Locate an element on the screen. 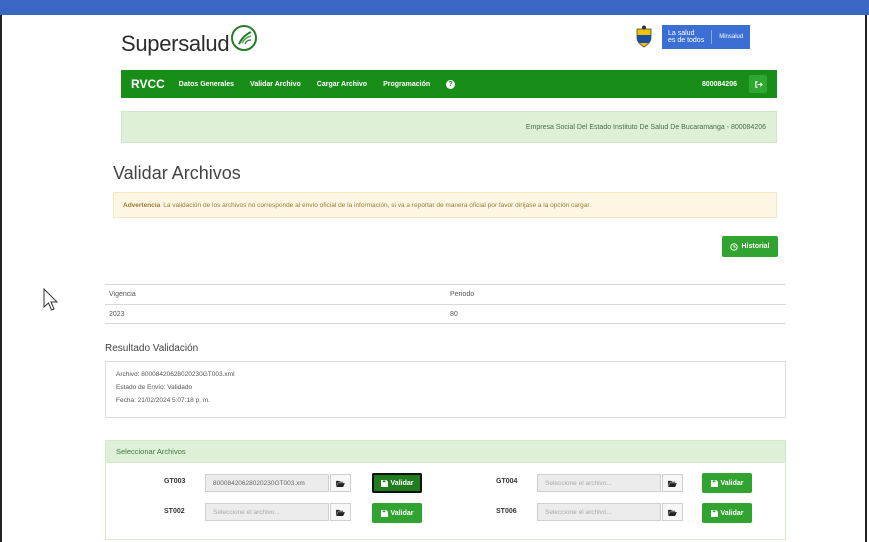  navbar-brand: RVCC is located at coordinates (148, 84).